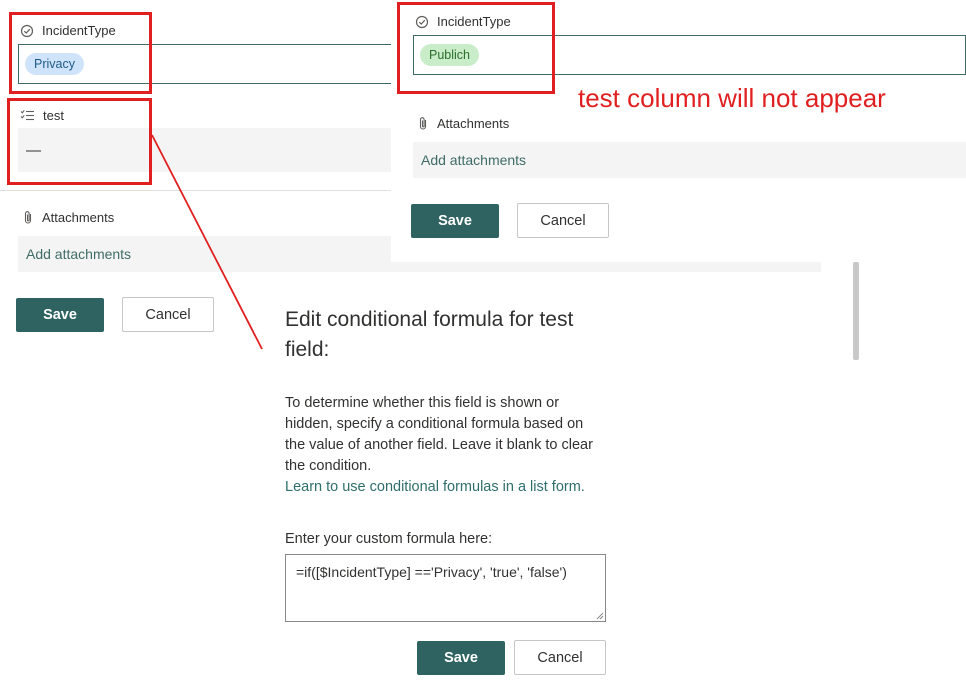  Describe the element at coordinates (429, 334) in the screenshot. I see `dialog-title: Edit conditional formula for test field:` at that location.